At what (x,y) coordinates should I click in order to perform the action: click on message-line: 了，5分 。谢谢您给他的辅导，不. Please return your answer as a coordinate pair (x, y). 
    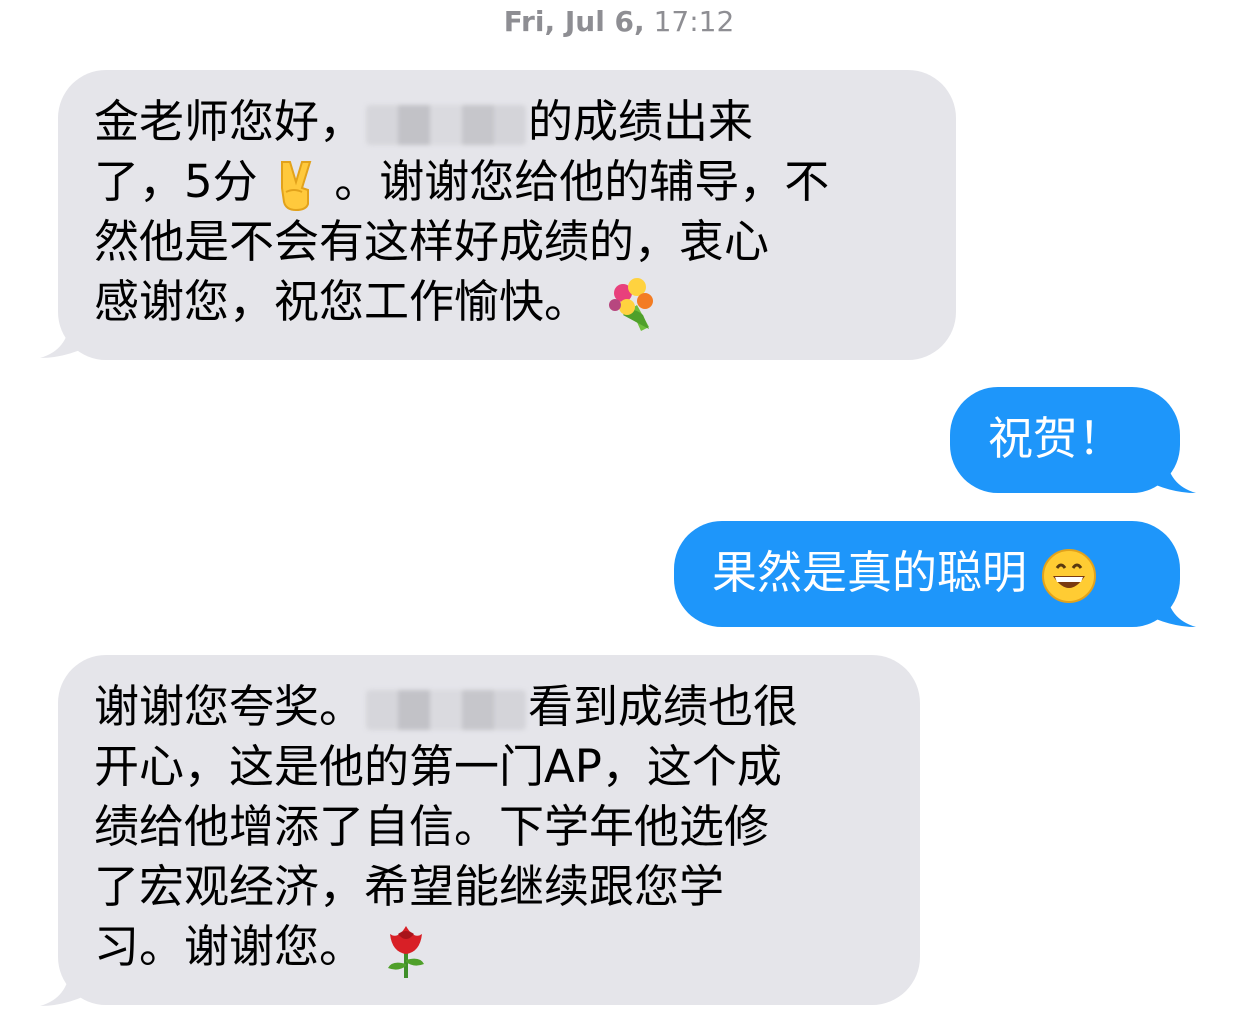
    Looking at the image, I should click on (510, 182).